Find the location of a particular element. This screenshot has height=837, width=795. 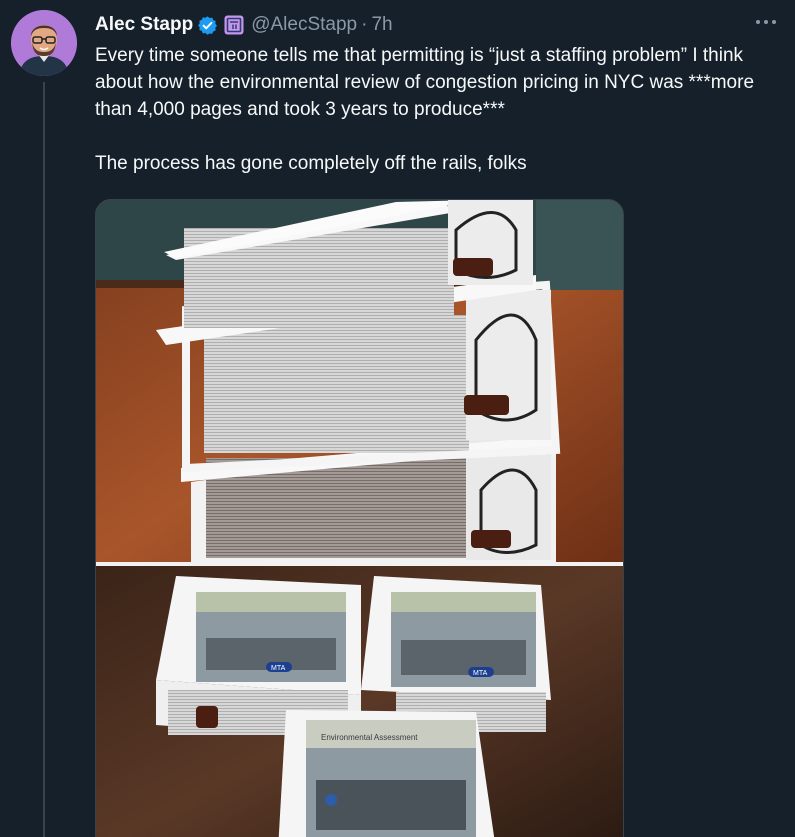

avatar is located at coordinates (44, 43).